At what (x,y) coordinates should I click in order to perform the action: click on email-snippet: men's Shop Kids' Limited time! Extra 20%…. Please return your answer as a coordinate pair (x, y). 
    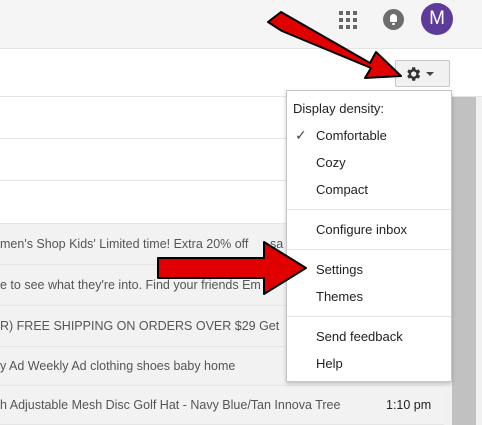
    Looking at the image, I should click on (124, 244).